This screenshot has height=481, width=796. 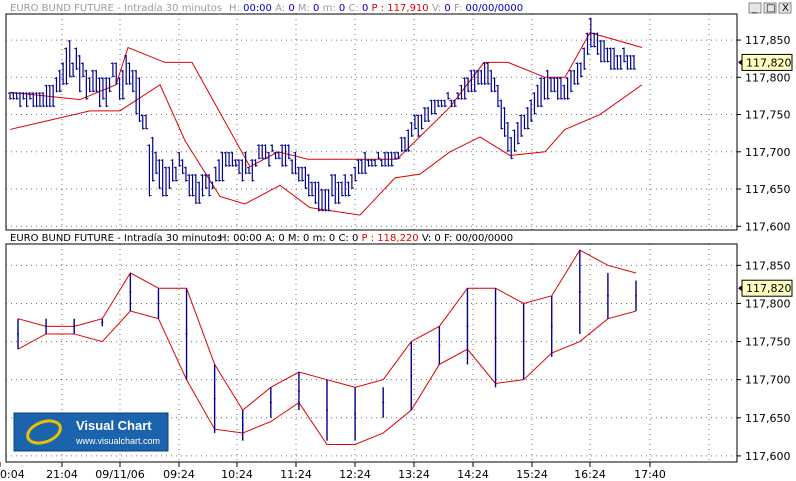 I want to click on x-tick-label: 10:24, so click(x=237, y=474).